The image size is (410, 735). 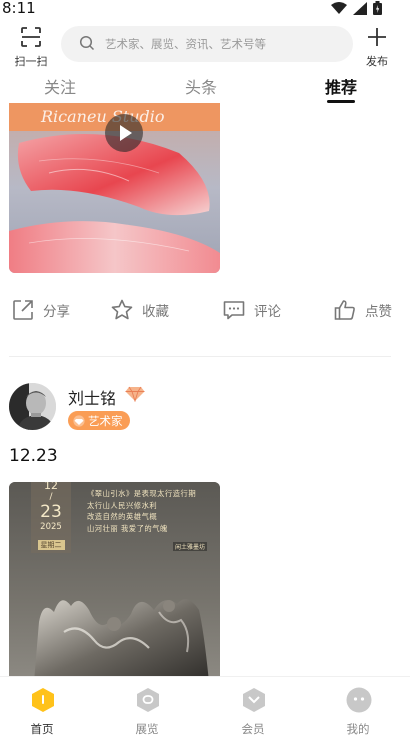 I want to click on member-icon, so click(x=254, y=700).